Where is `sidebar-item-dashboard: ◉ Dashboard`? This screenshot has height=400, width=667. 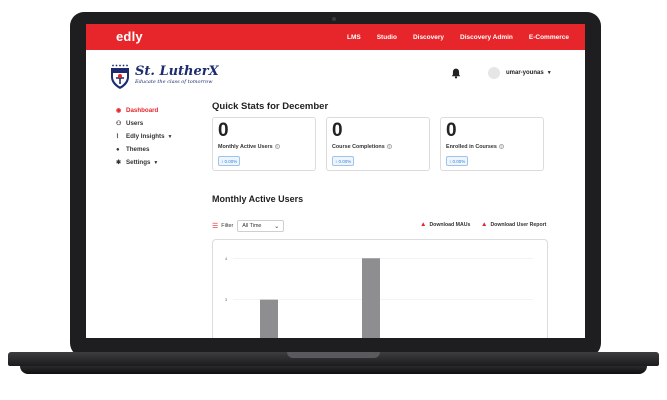
sidebar-item-dashboard: ◉ Dashboard is located at coordinates (166, 110).